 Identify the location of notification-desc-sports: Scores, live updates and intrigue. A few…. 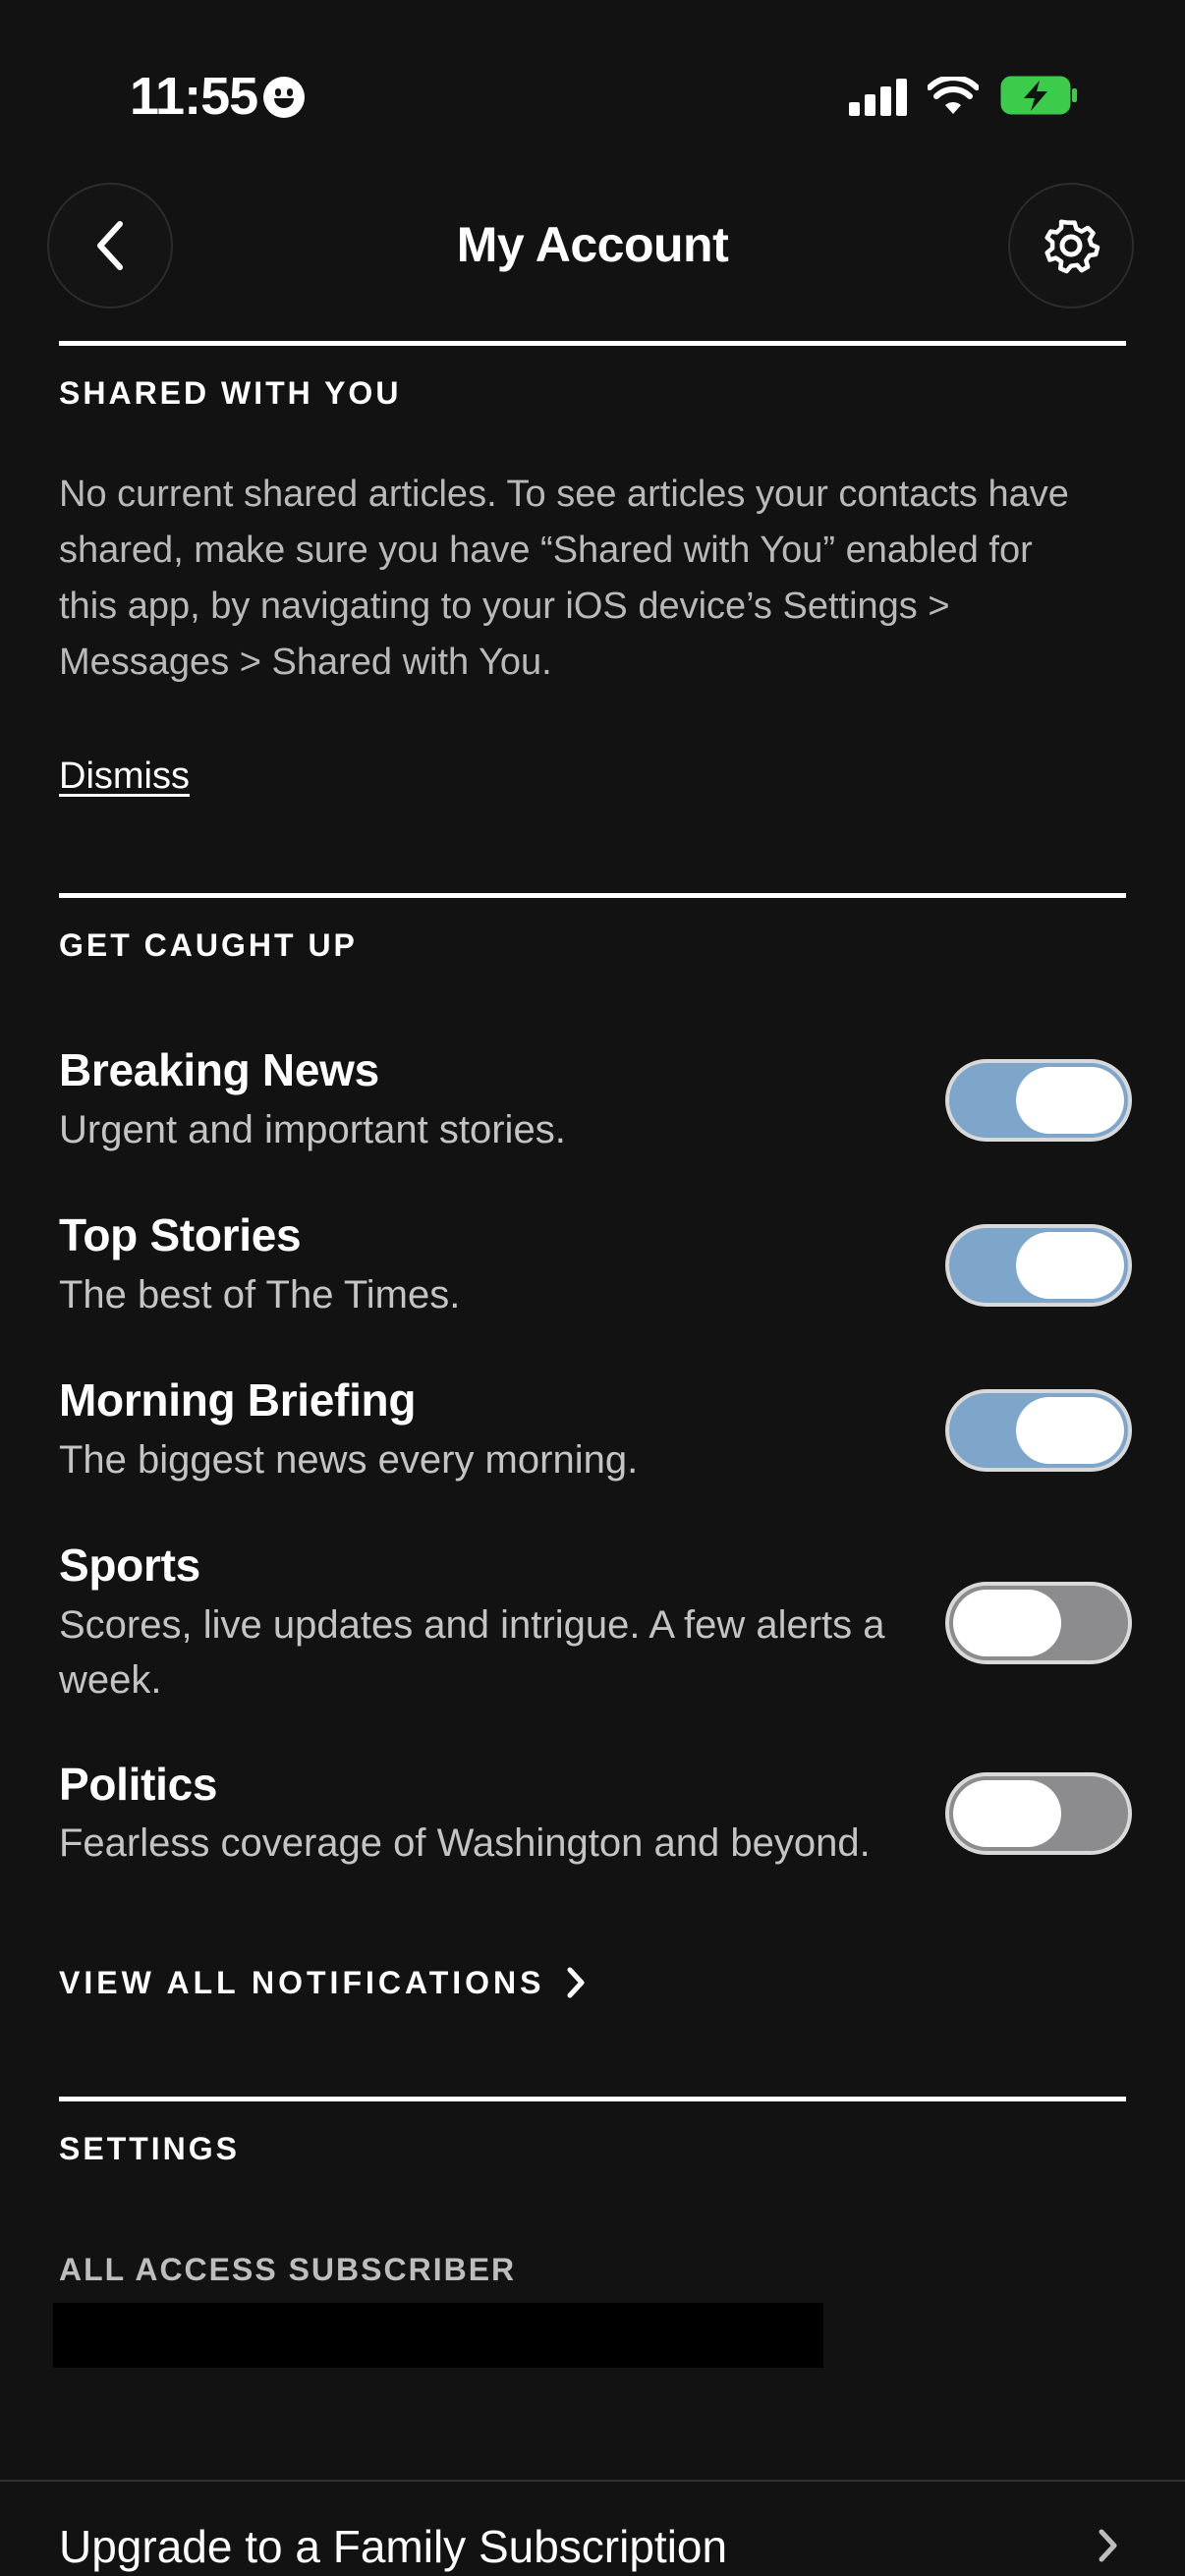
(472, 1652).